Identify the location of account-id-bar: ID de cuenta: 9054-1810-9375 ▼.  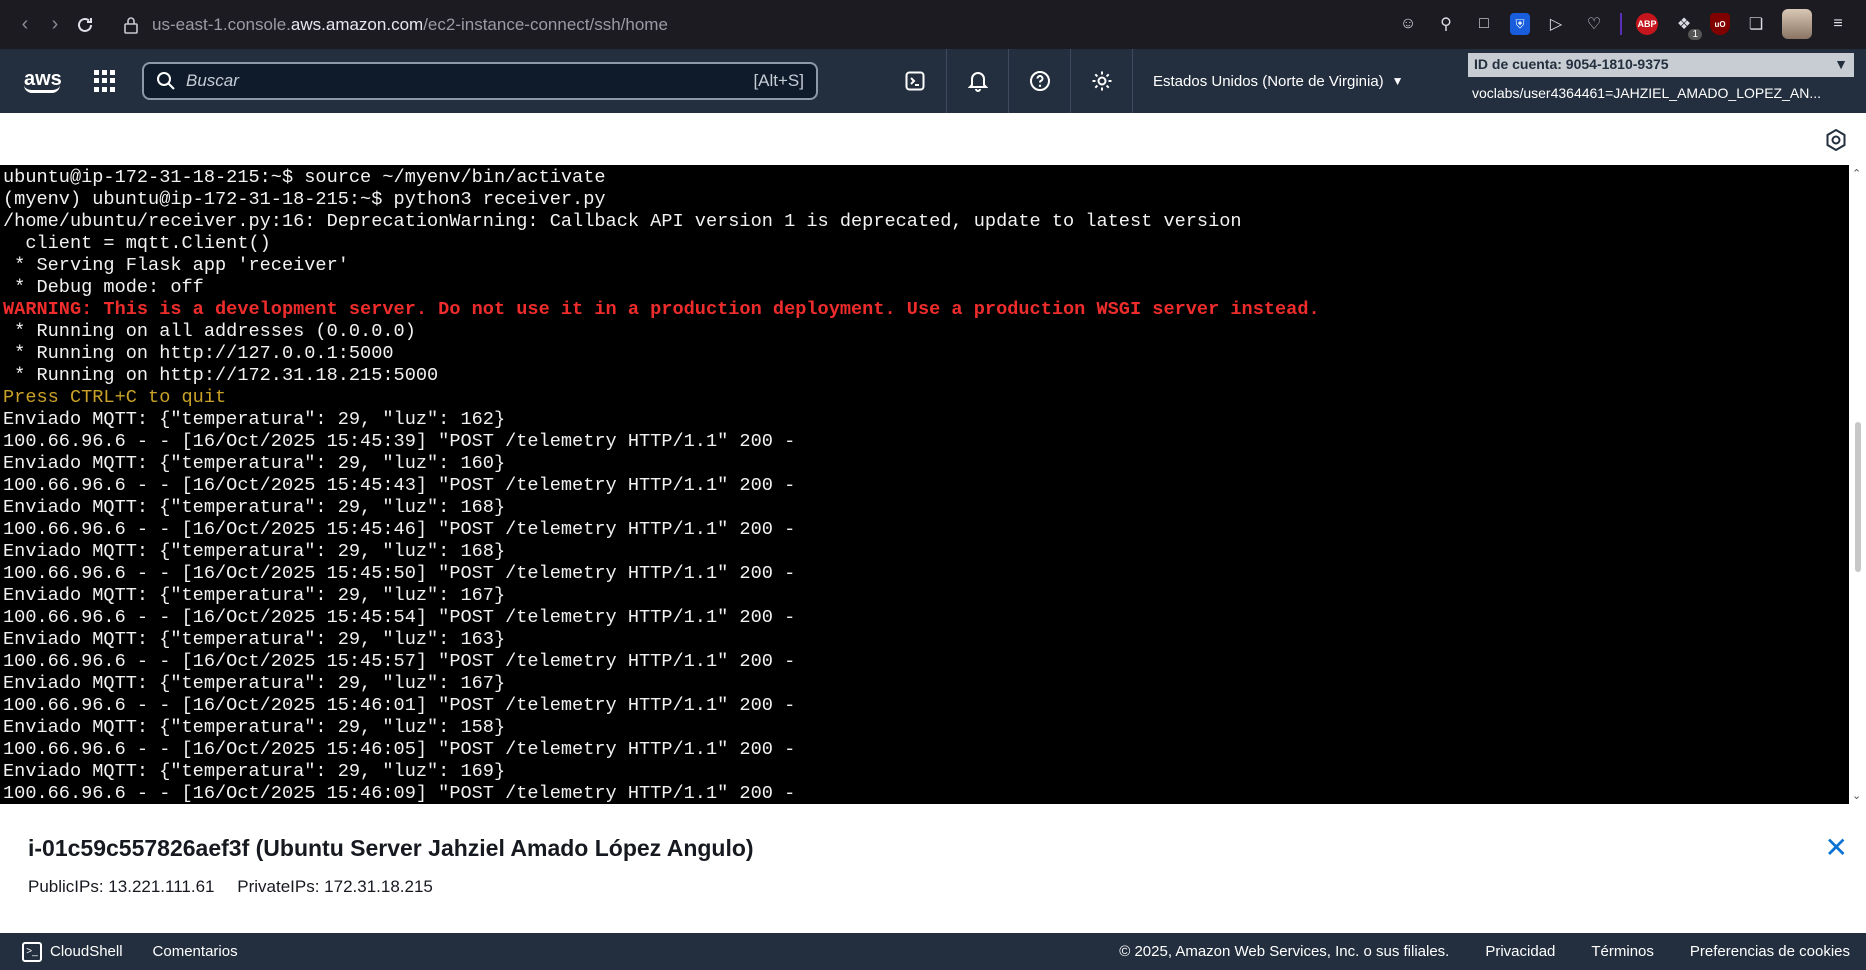
(1661, 65).